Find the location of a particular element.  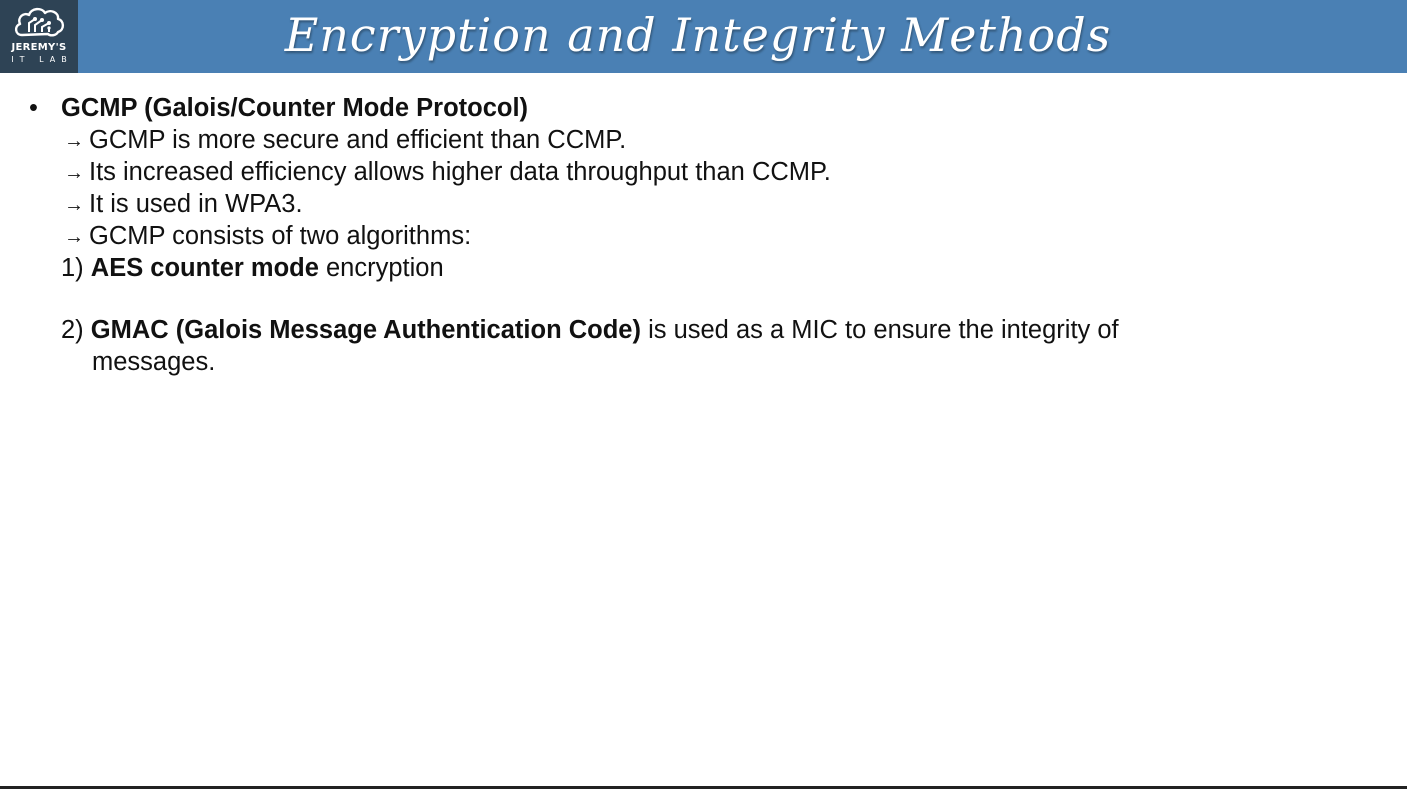

point-3: → It is used in WPA3. is located at coordinates (183, 204).